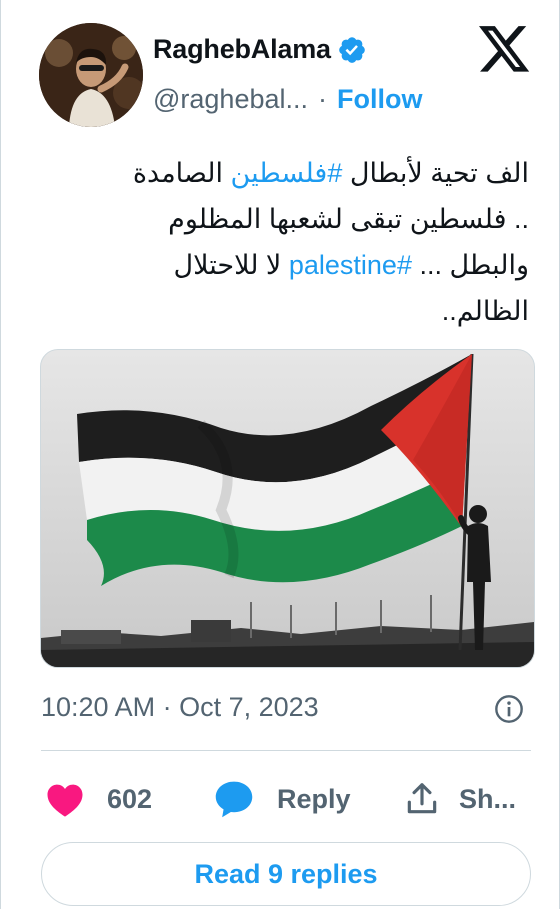 Image resolution: width=560 pixels, height=909 pixels. Describe the element at coordinates (422, 798) in the screenshot. I see `share-upload-icon` at that location.